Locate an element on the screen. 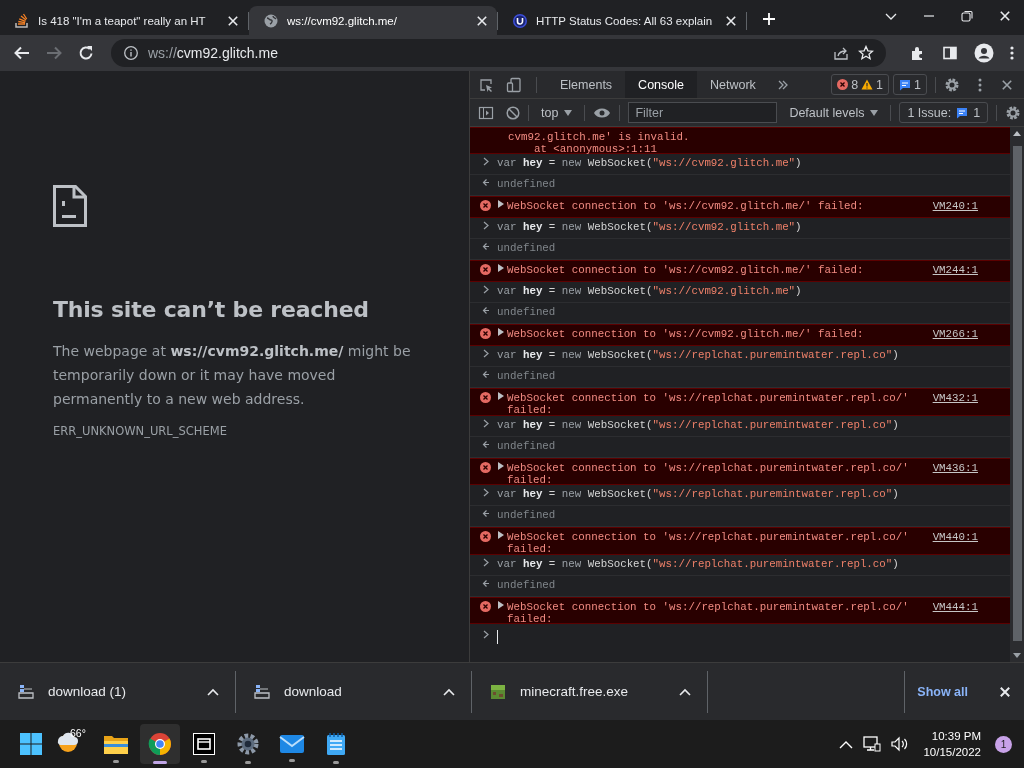 The image size is (1024, 768). browser-tab: HTTP Status Codes: All 63 explain is located at coordinates (622, 20).